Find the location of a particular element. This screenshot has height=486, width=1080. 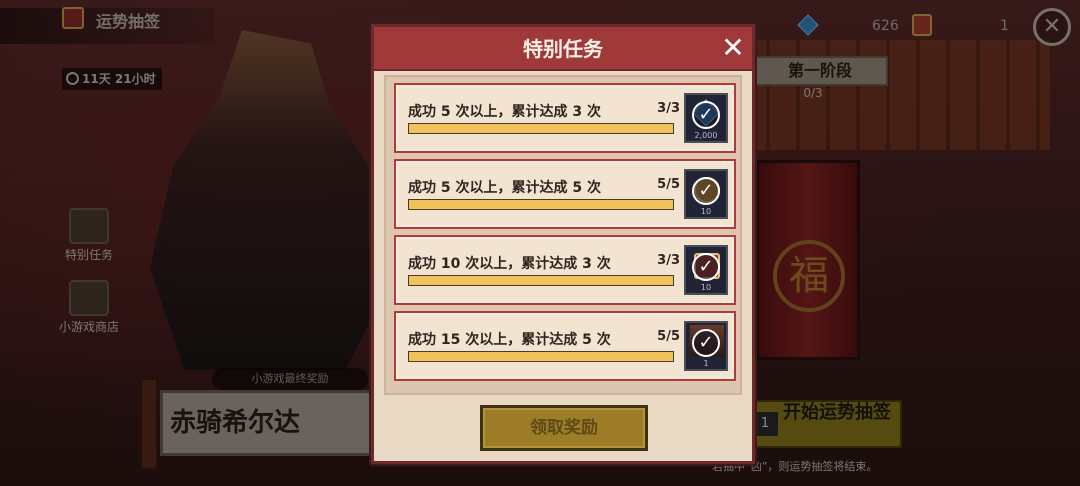

task-row: 成功 5 次以上，累计达成 5 次 5/5 ✓ 10 is located at coordinates (565, 194).